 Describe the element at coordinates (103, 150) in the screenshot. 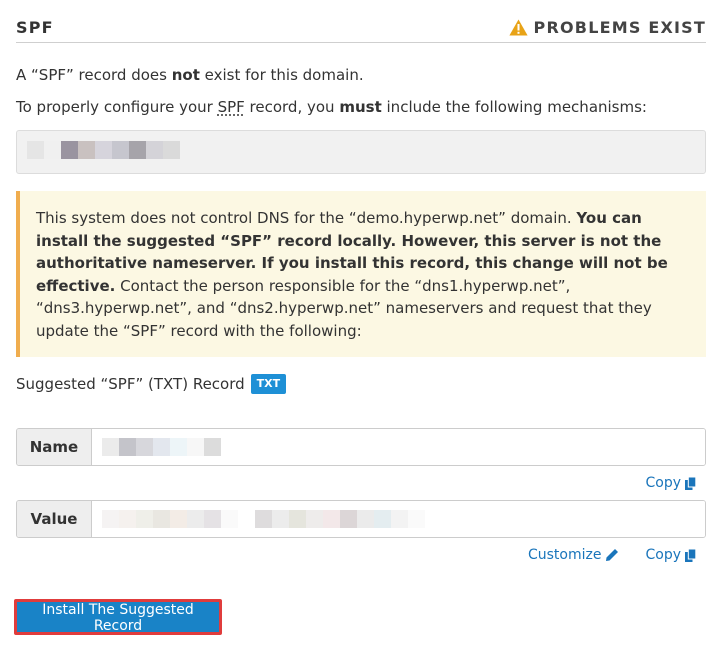

I see `redacted-mechanisms` at that location.